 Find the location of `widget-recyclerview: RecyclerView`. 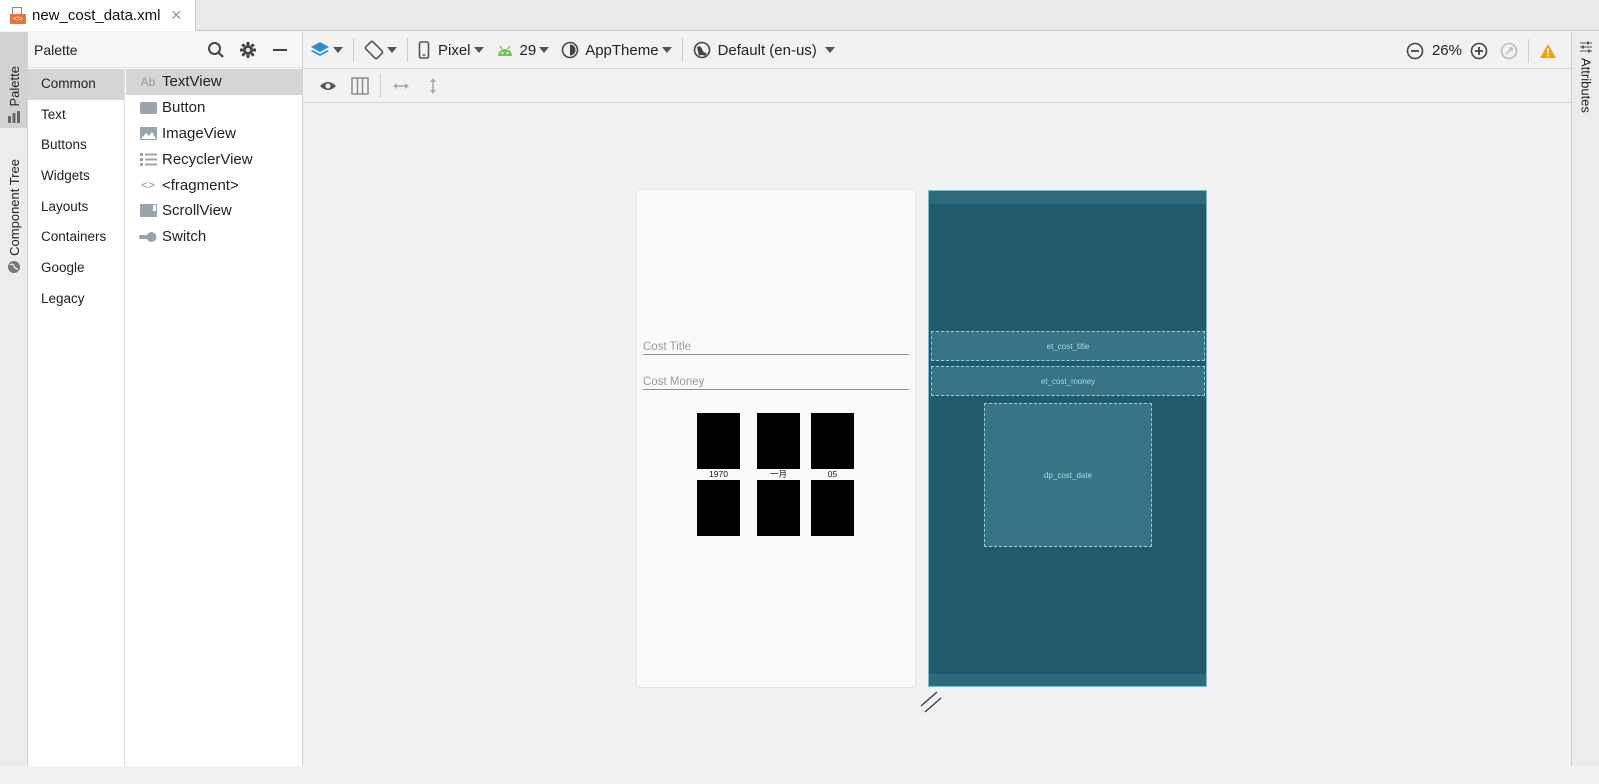

widget-recyclerview: RecyclerView is located at coordinates (214, 159).